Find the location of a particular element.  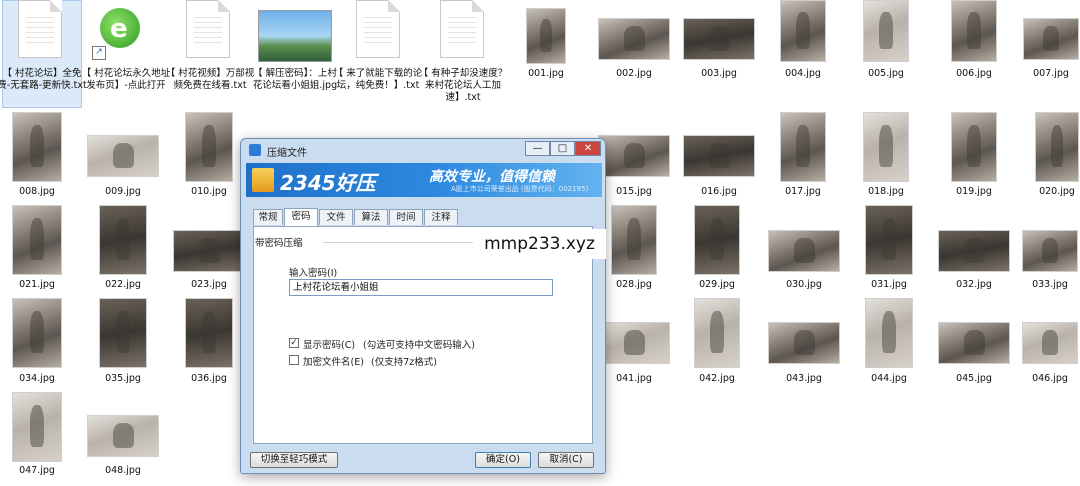

file-name: 【 来了就能下载的论坛，纯免费！】.txt is located at coordinates (378, 79).